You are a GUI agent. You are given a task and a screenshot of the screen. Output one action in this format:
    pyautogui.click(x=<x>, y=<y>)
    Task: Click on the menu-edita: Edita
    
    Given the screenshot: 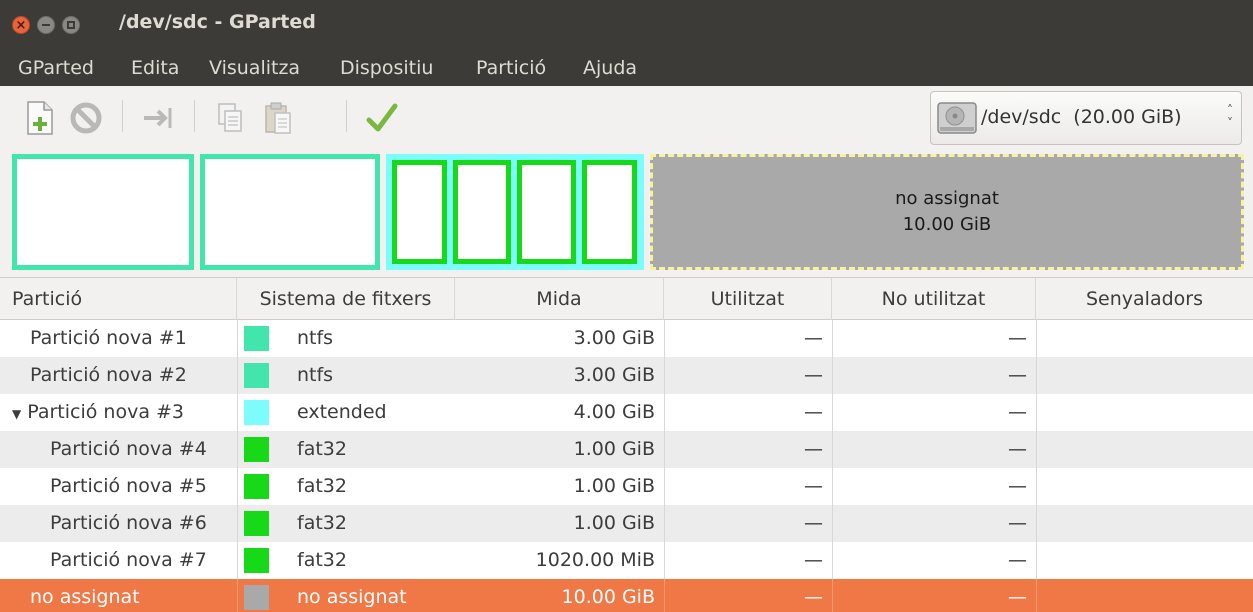 What is the action you would take?
    pyautogui.click(x=155, y=68)
    